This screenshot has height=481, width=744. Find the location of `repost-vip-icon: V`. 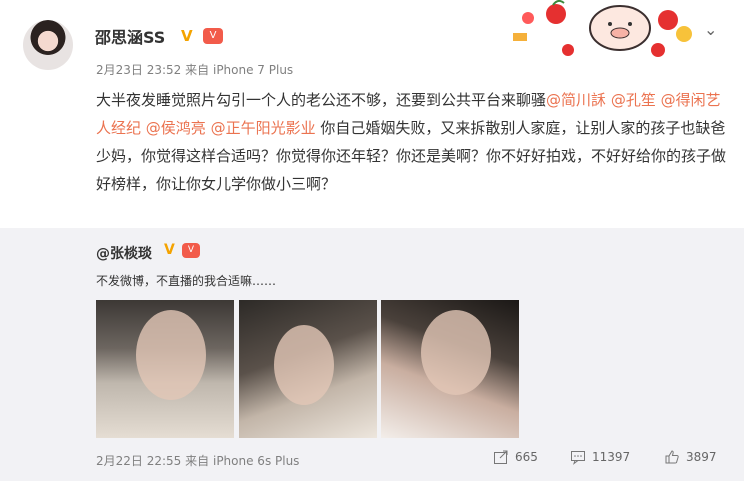

repost-vip-icon: V is located at coordinates (191, 250).